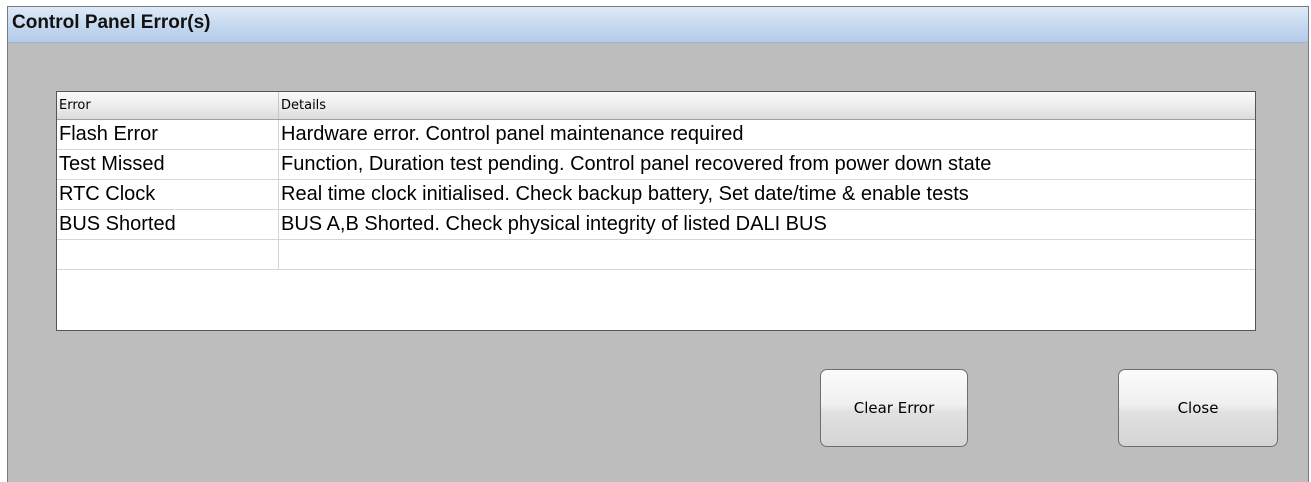 This screenshot has height=482, width=1311. What do you see at coordinates (168, 105) in the screenshot?
I see `column-header-error: Error` at bounding box center [168, 105].